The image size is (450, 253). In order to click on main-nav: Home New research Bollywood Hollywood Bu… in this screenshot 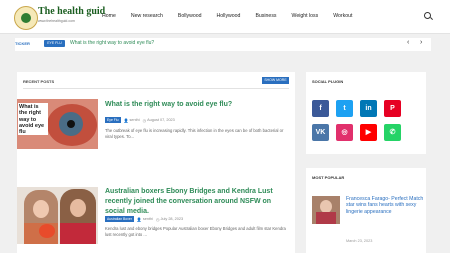, I will do `click(234, 16)`.